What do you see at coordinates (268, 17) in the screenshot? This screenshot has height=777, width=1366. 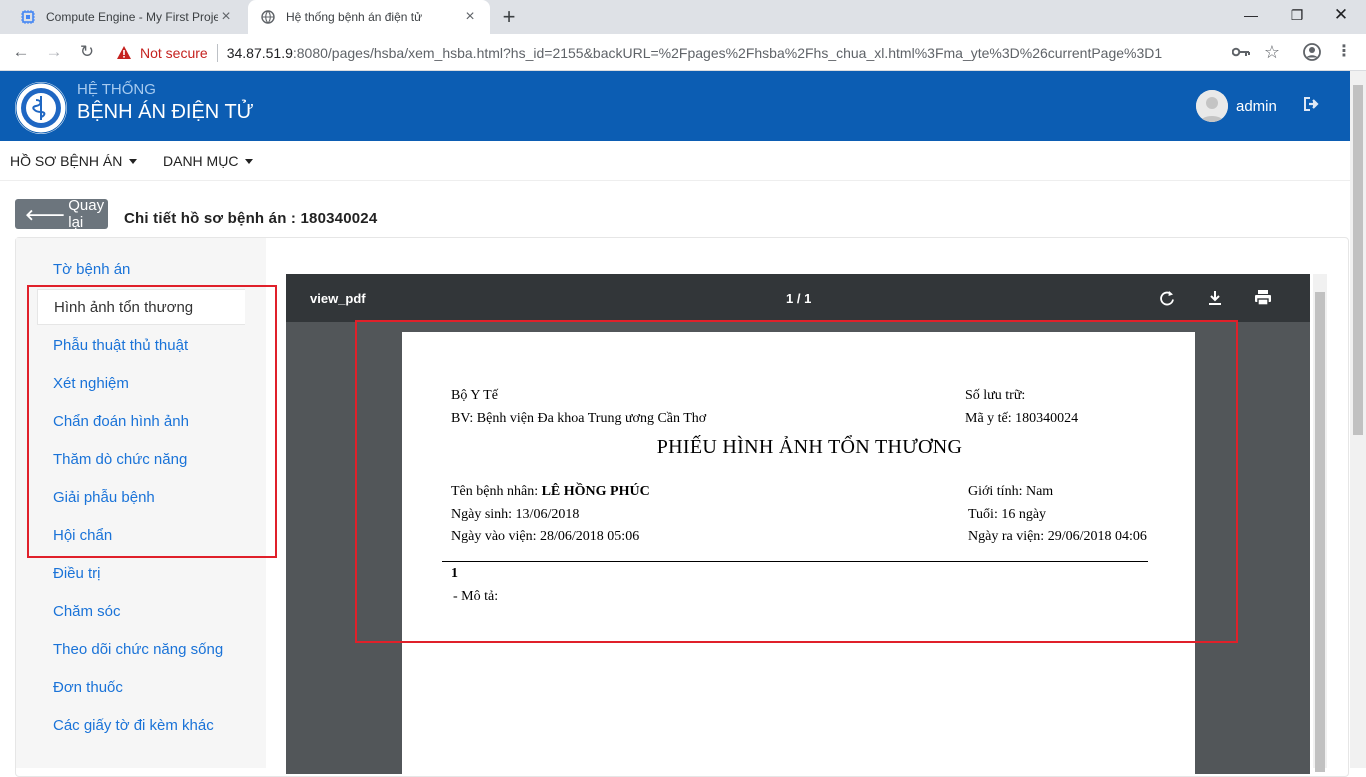 I see `globe-icon` at bounding box center [268, 17].